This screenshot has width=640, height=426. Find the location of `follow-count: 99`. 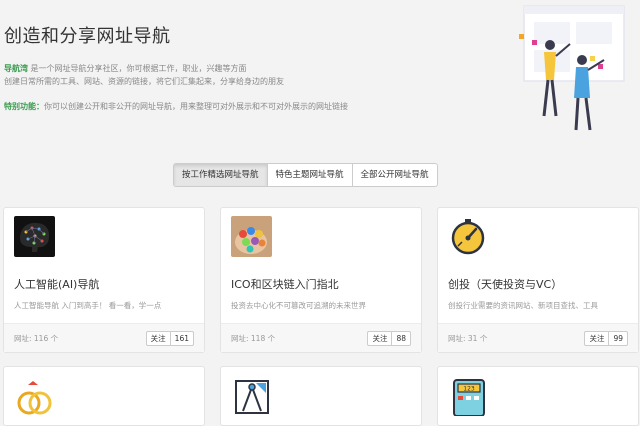

follow-count: 99 is located at coordinates (618, 338).